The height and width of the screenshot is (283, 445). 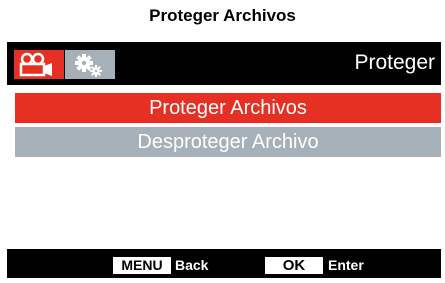 What do you see at coordinates (294, 265) in the screenshot?
I see `ok-key: OK` at bounding box center [294, 265].